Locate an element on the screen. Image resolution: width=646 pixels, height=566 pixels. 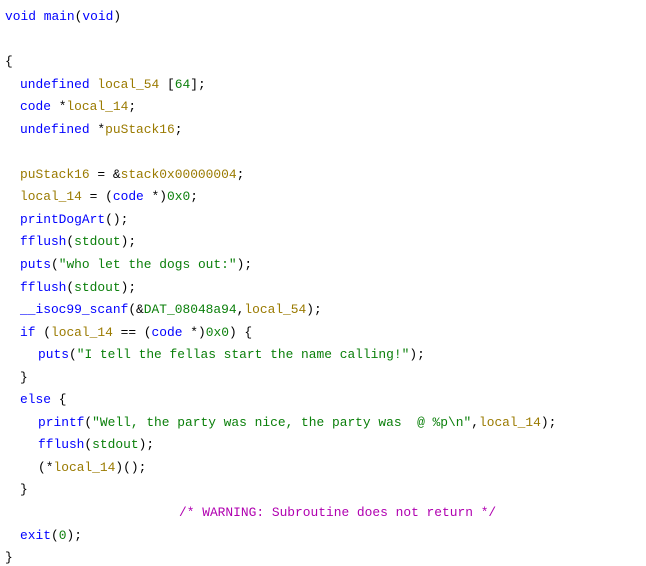
token-variable-name: stack0x00000004 is located at coordinates (179, 174).